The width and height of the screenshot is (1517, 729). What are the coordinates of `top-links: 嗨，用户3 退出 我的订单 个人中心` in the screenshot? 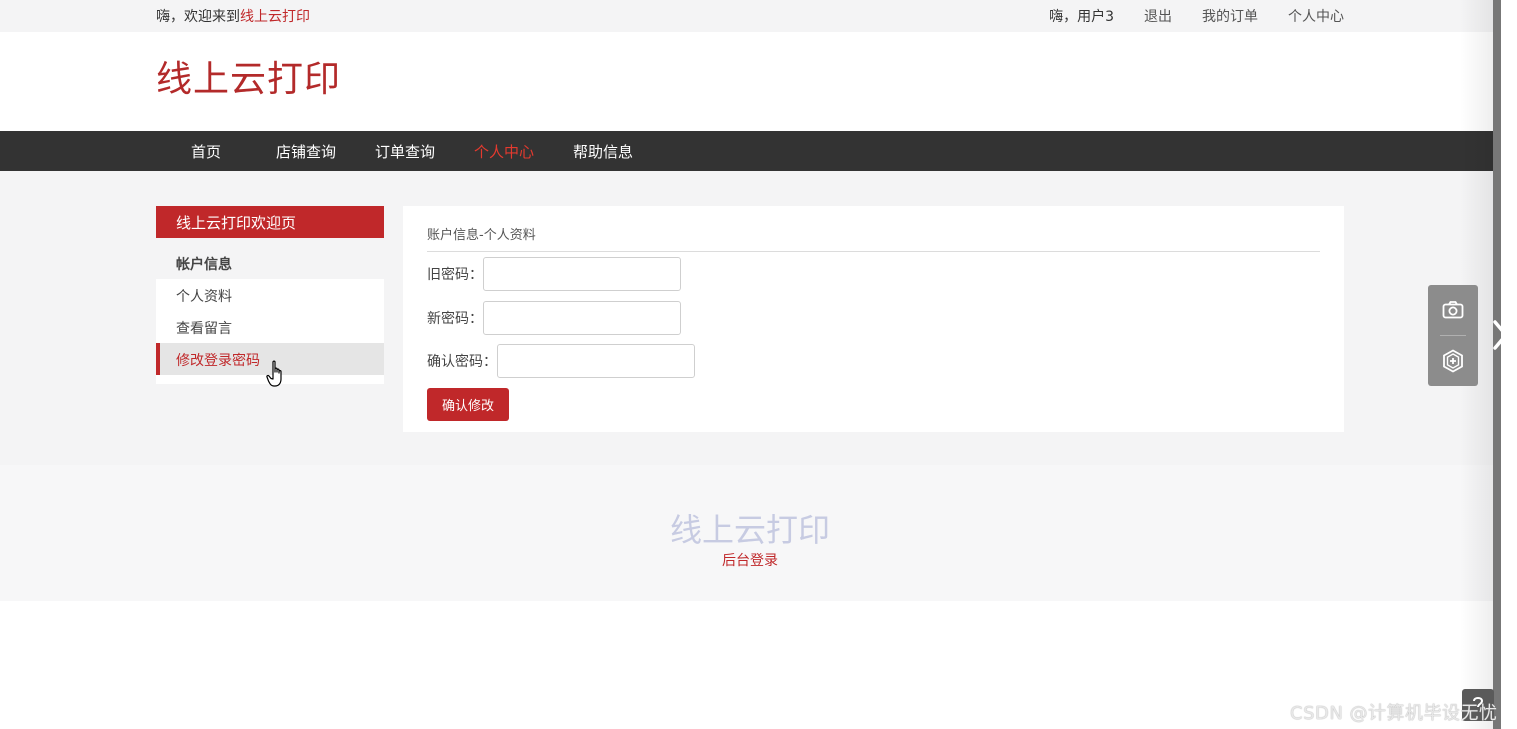 It's located at (1196, 16).